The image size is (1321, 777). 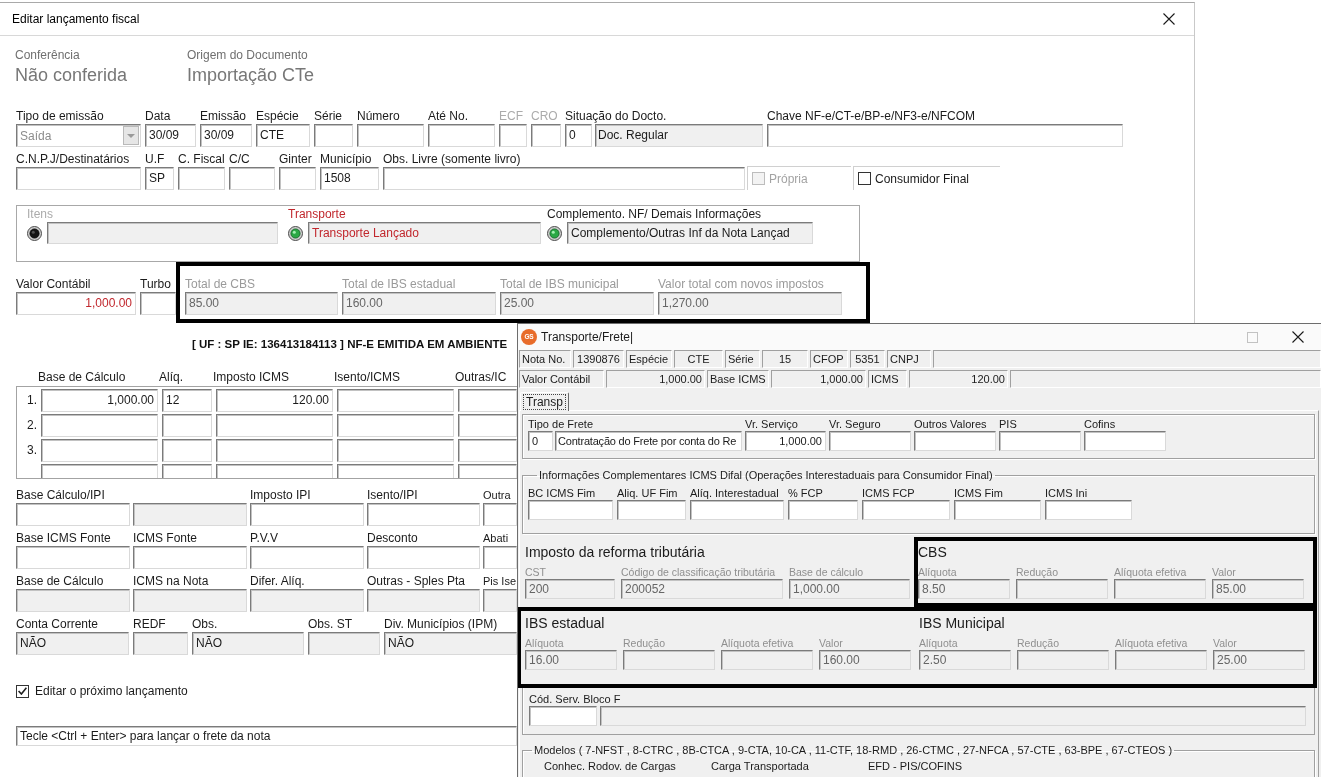 I want to click on field-label: Valor, so click(x=1225, y=643).